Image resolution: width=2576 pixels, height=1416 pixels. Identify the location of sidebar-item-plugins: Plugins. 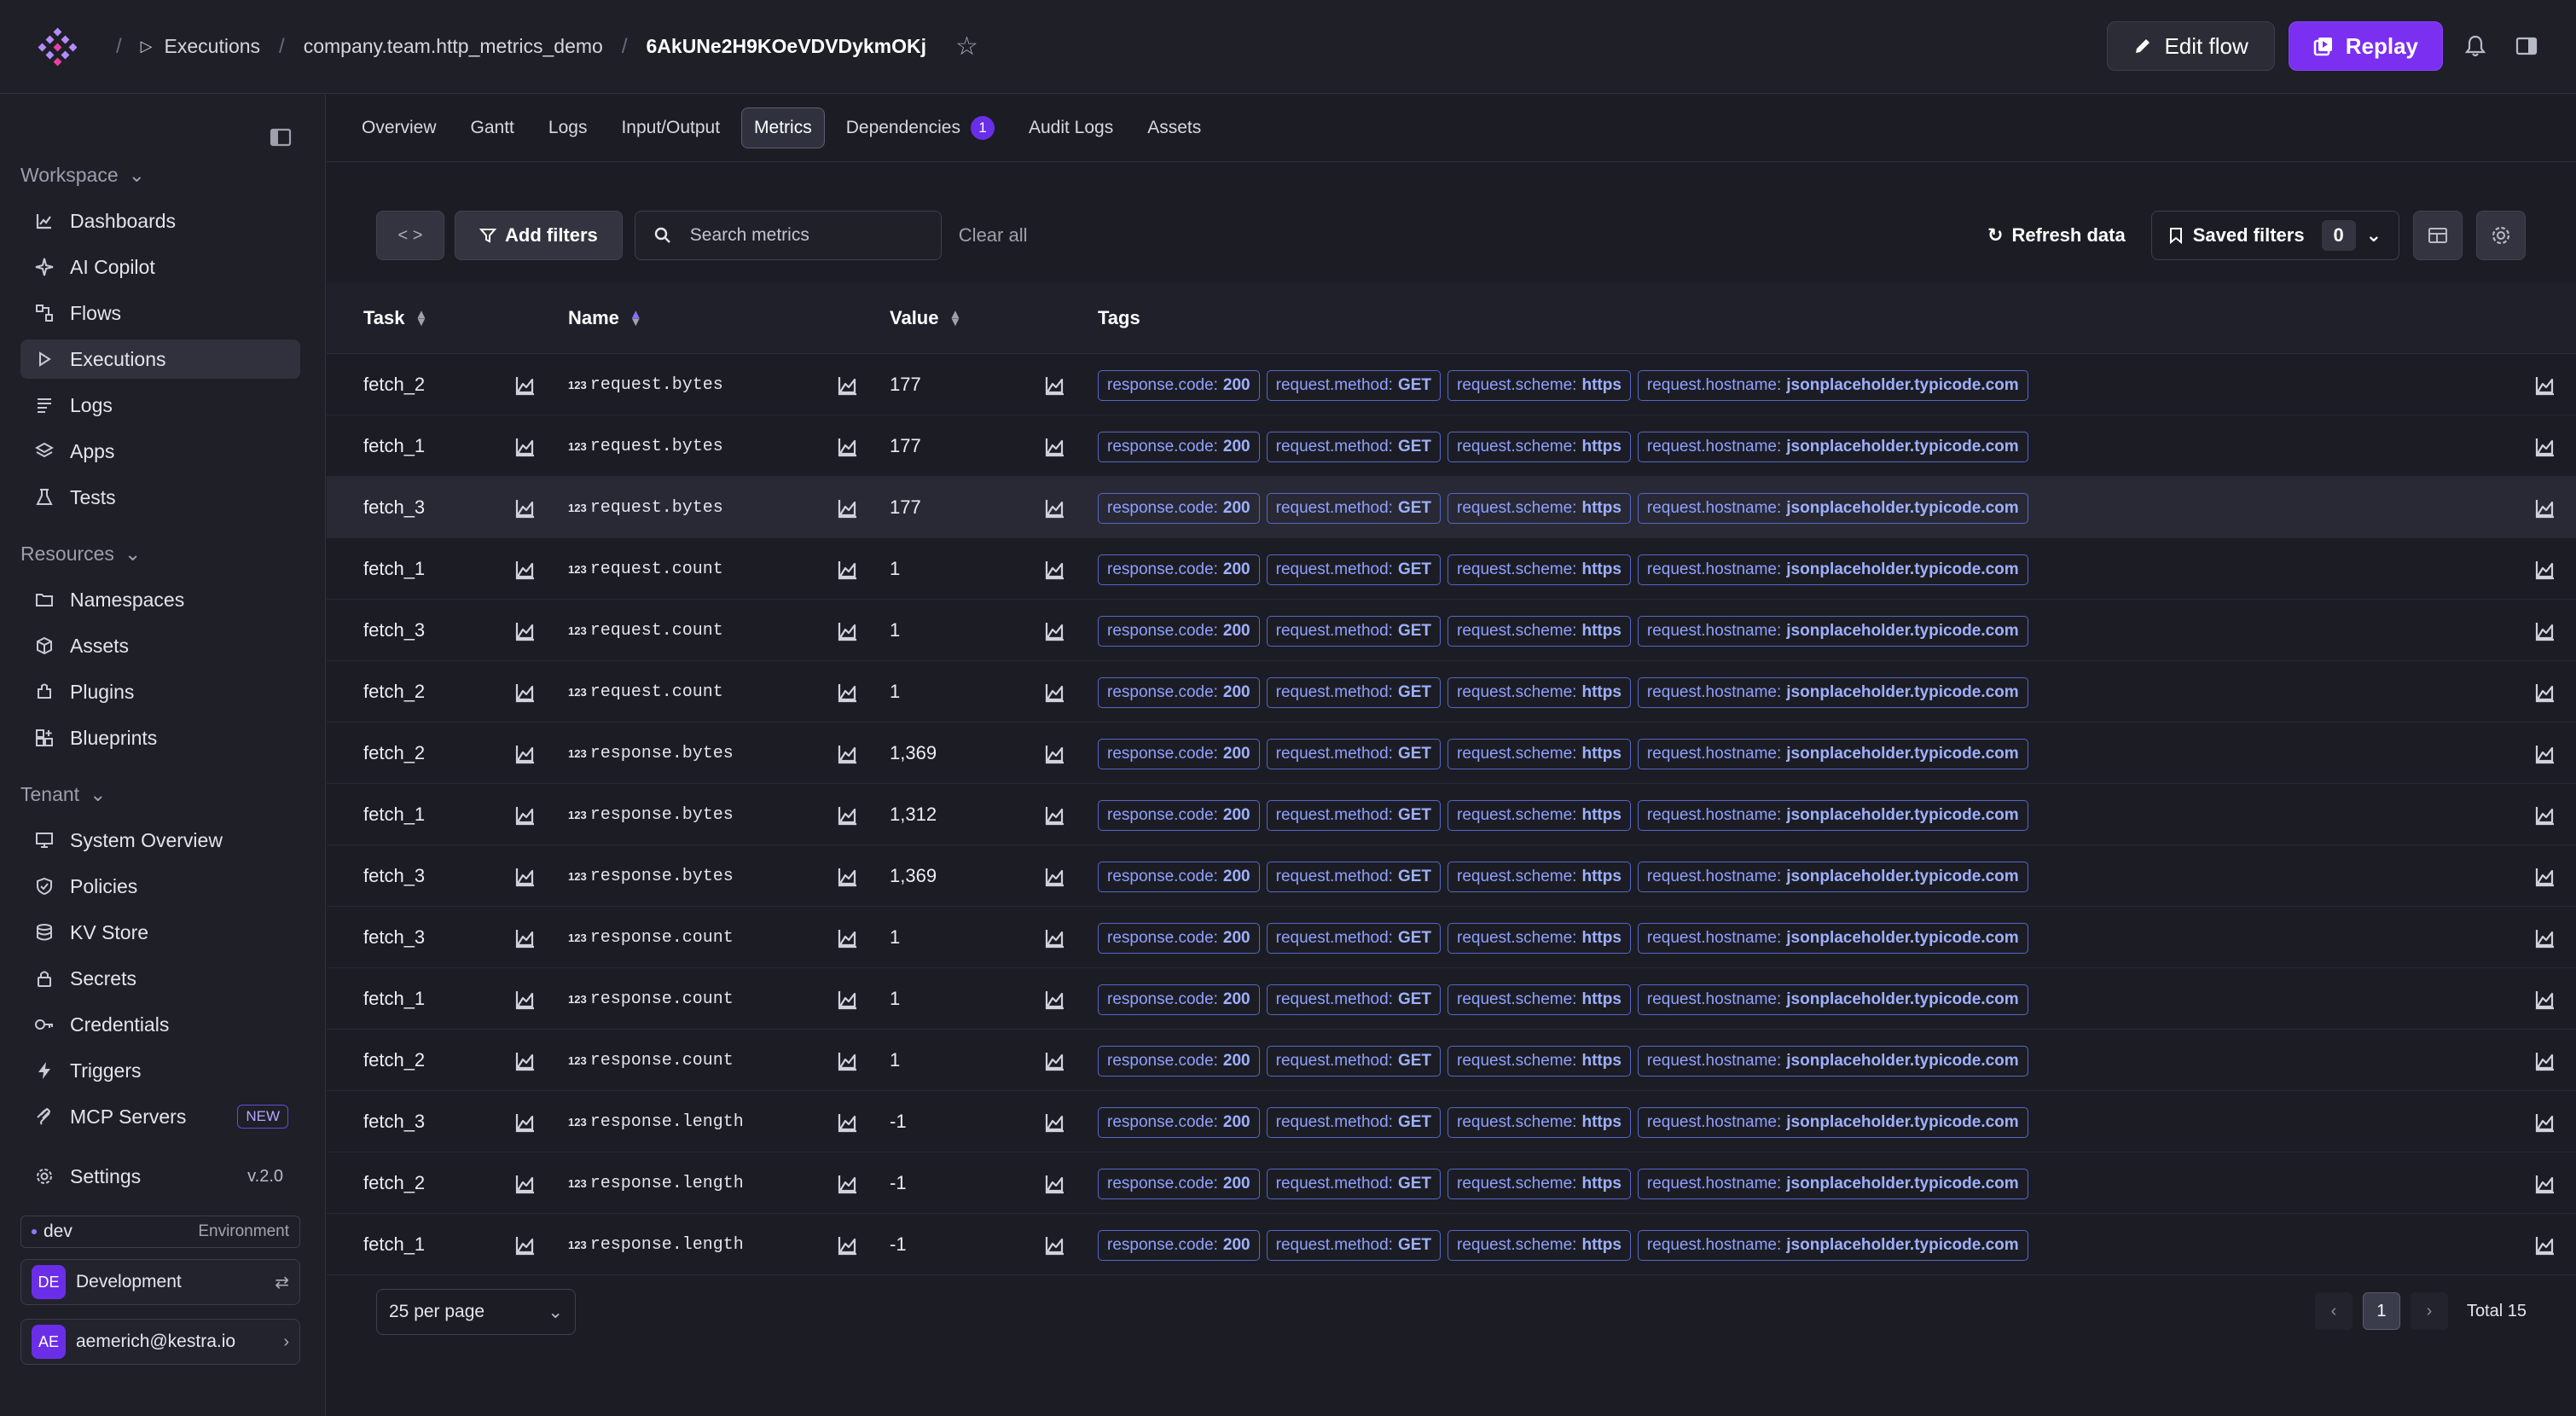
(160, 691).